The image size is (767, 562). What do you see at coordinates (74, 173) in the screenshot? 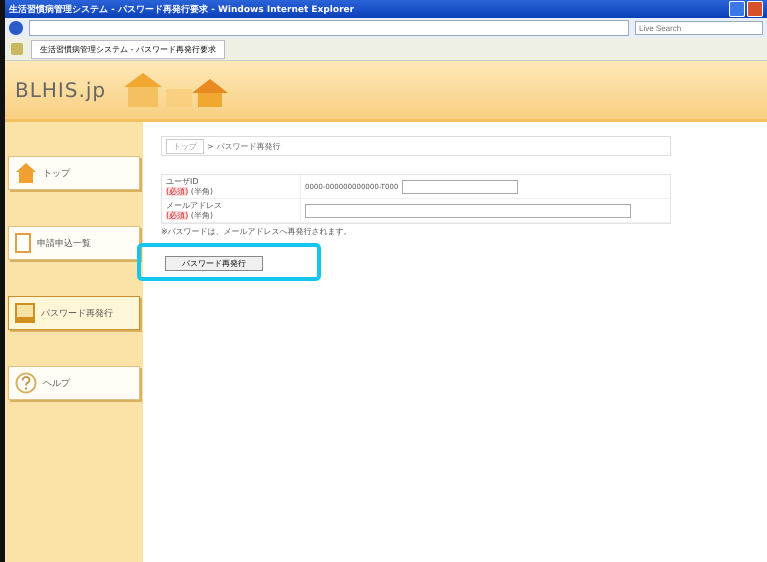
I see `sidebar-item: トップ` at bounding box center [74, 173].